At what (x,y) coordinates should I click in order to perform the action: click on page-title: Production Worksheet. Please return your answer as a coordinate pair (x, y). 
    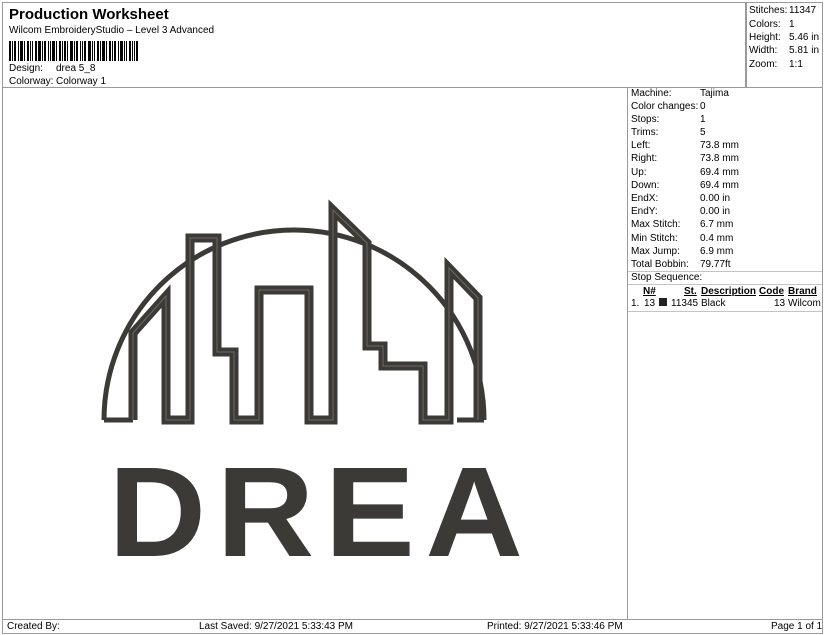
    Looking at the image, I should click on (89, 14).